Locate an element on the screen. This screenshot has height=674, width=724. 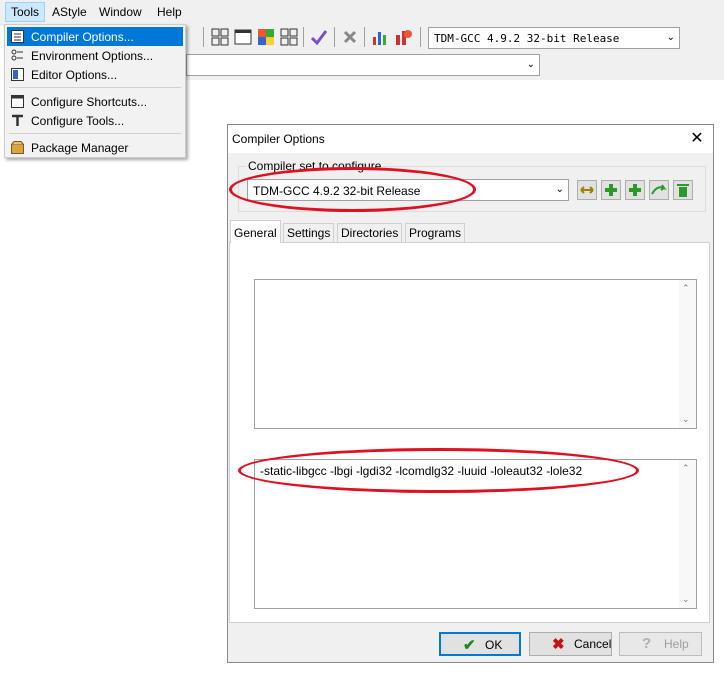
grid-view-icon is located at coordinates (220, 37).